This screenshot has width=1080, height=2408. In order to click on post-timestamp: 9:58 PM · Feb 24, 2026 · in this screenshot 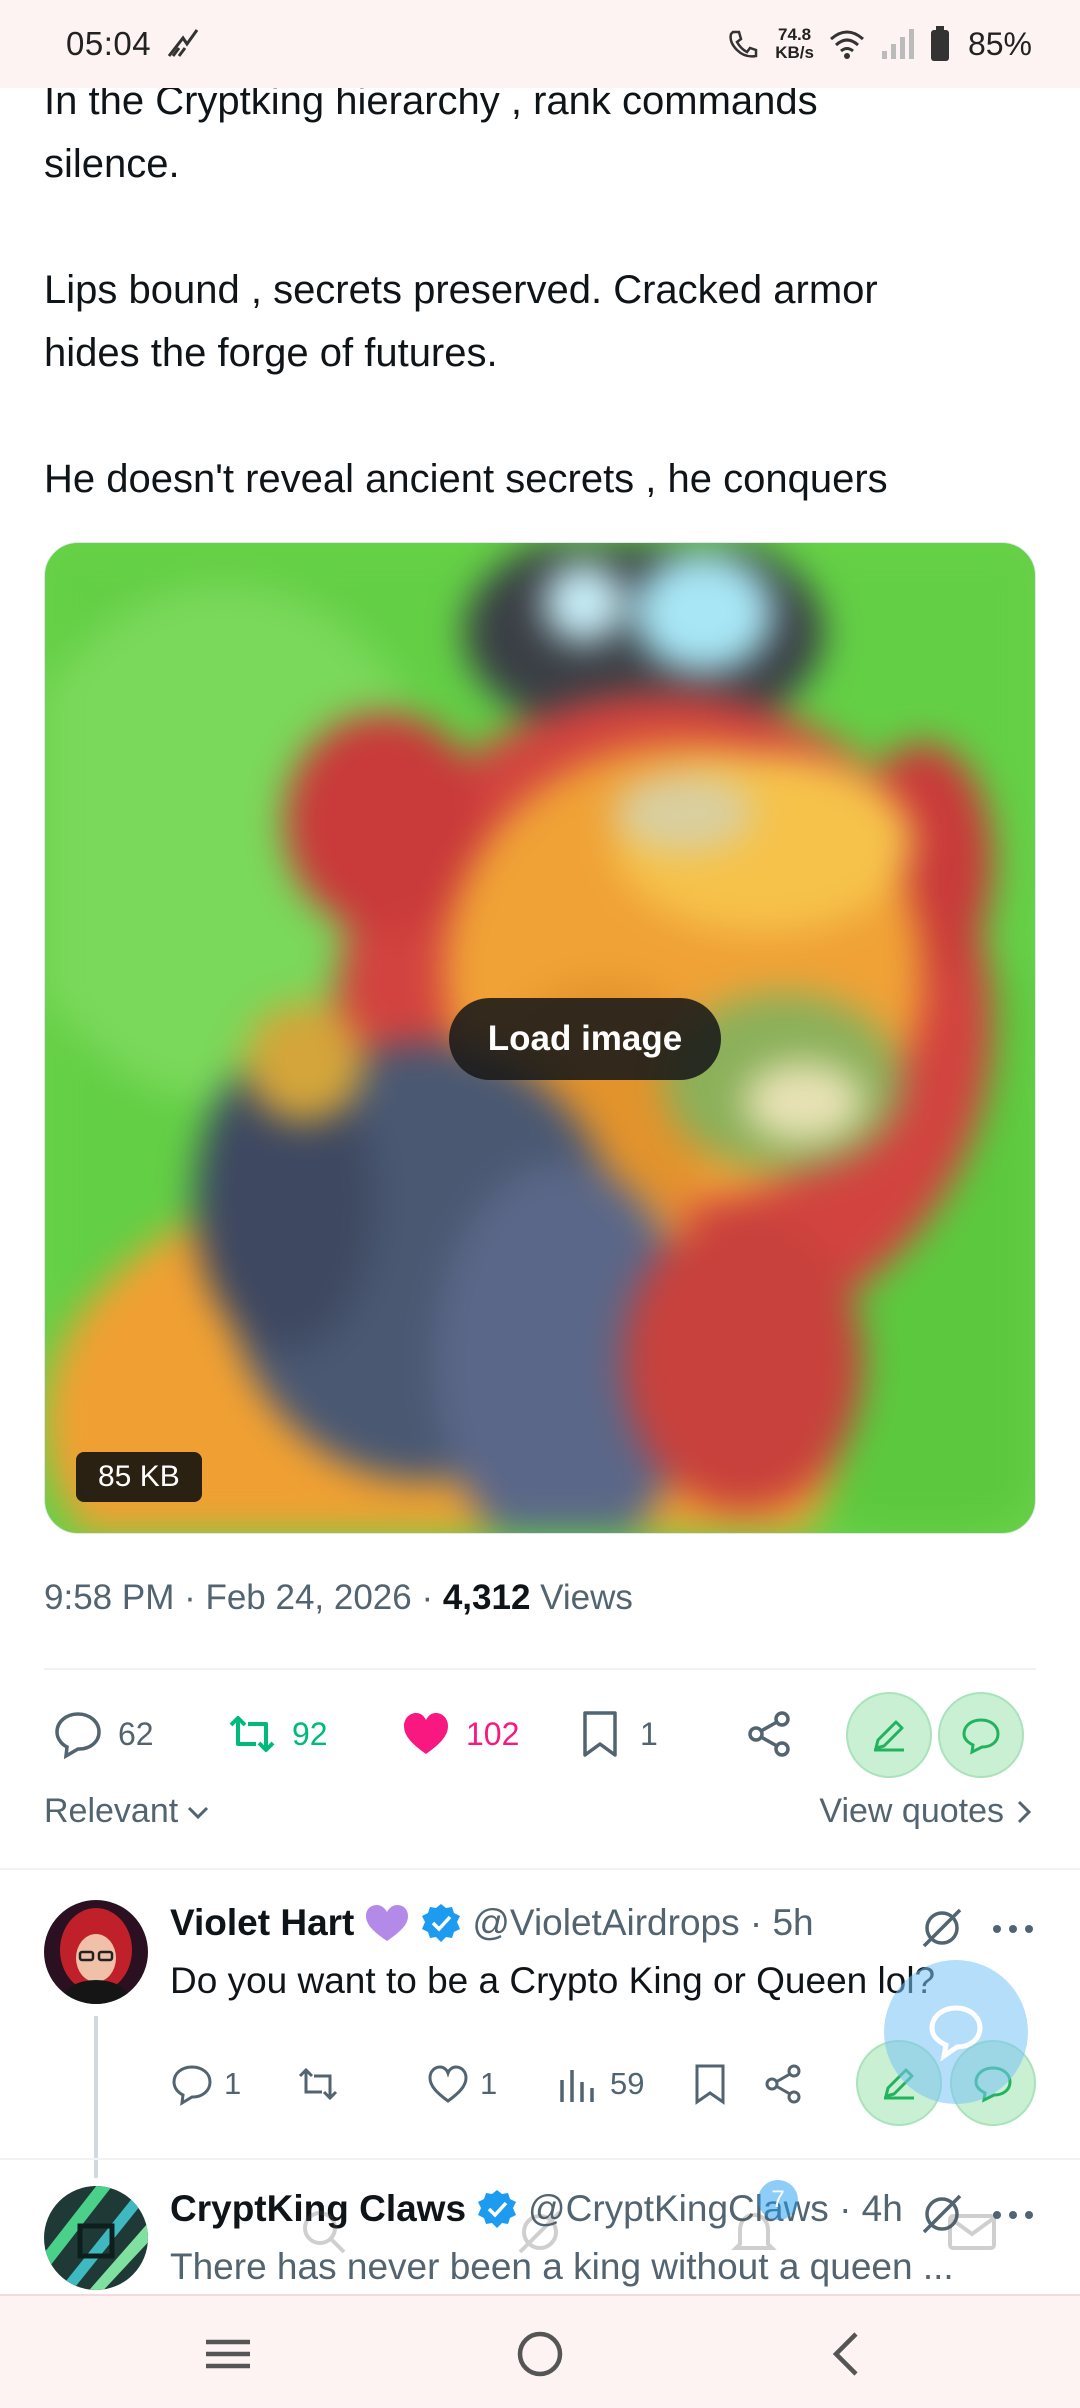, I will do `click(243, 1597)`.